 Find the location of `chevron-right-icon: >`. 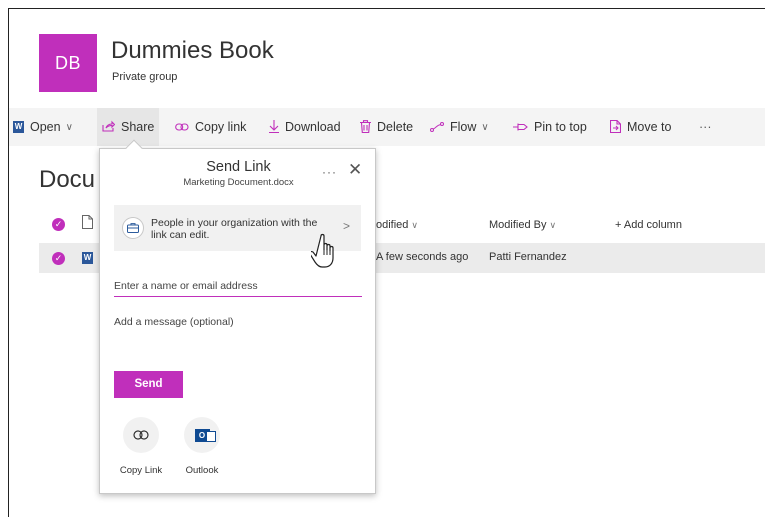

chevron-right-icon: > is located at coordinates (347, 226).